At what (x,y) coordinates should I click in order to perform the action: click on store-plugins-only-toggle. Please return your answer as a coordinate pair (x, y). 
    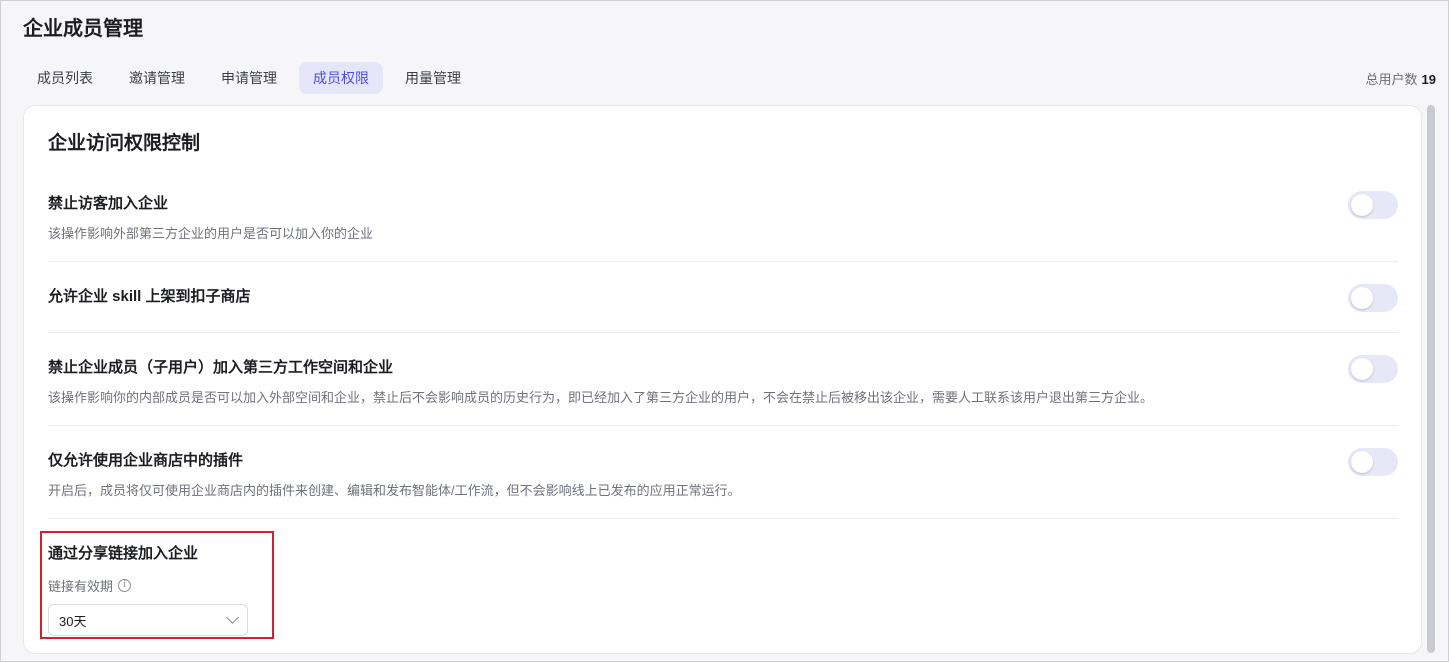
    Looking at the image, I should click on (1373, 462).